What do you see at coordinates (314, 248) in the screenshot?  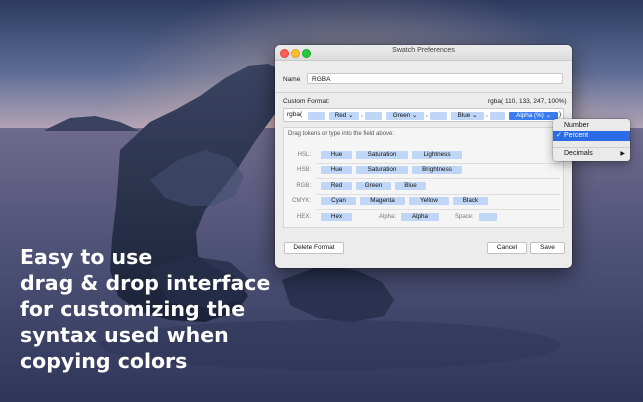 I see `delete-format-button: Delete Format` at bounding box center [314, 248].